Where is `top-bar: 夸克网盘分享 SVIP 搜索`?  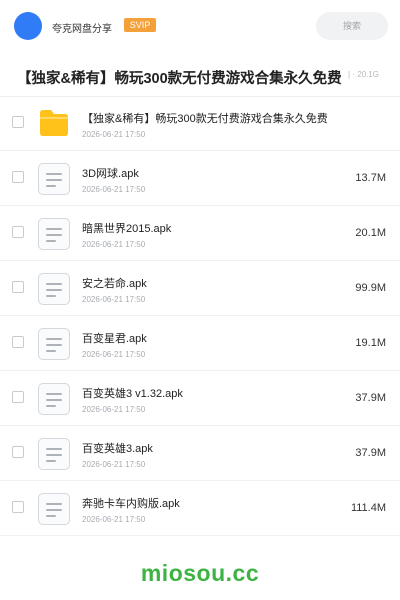 top-bar: 夸克网盘分享 SVIP 搜索 is located at coordinates (200, 26).